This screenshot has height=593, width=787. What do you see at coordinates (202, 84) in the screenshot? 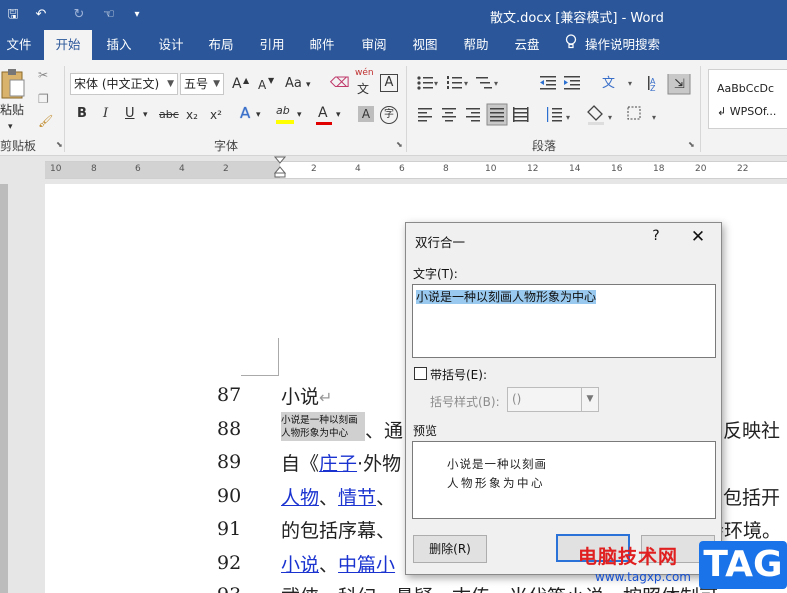
I see `font-size-select: 五号 ▼` at bounding box center [202, 84].